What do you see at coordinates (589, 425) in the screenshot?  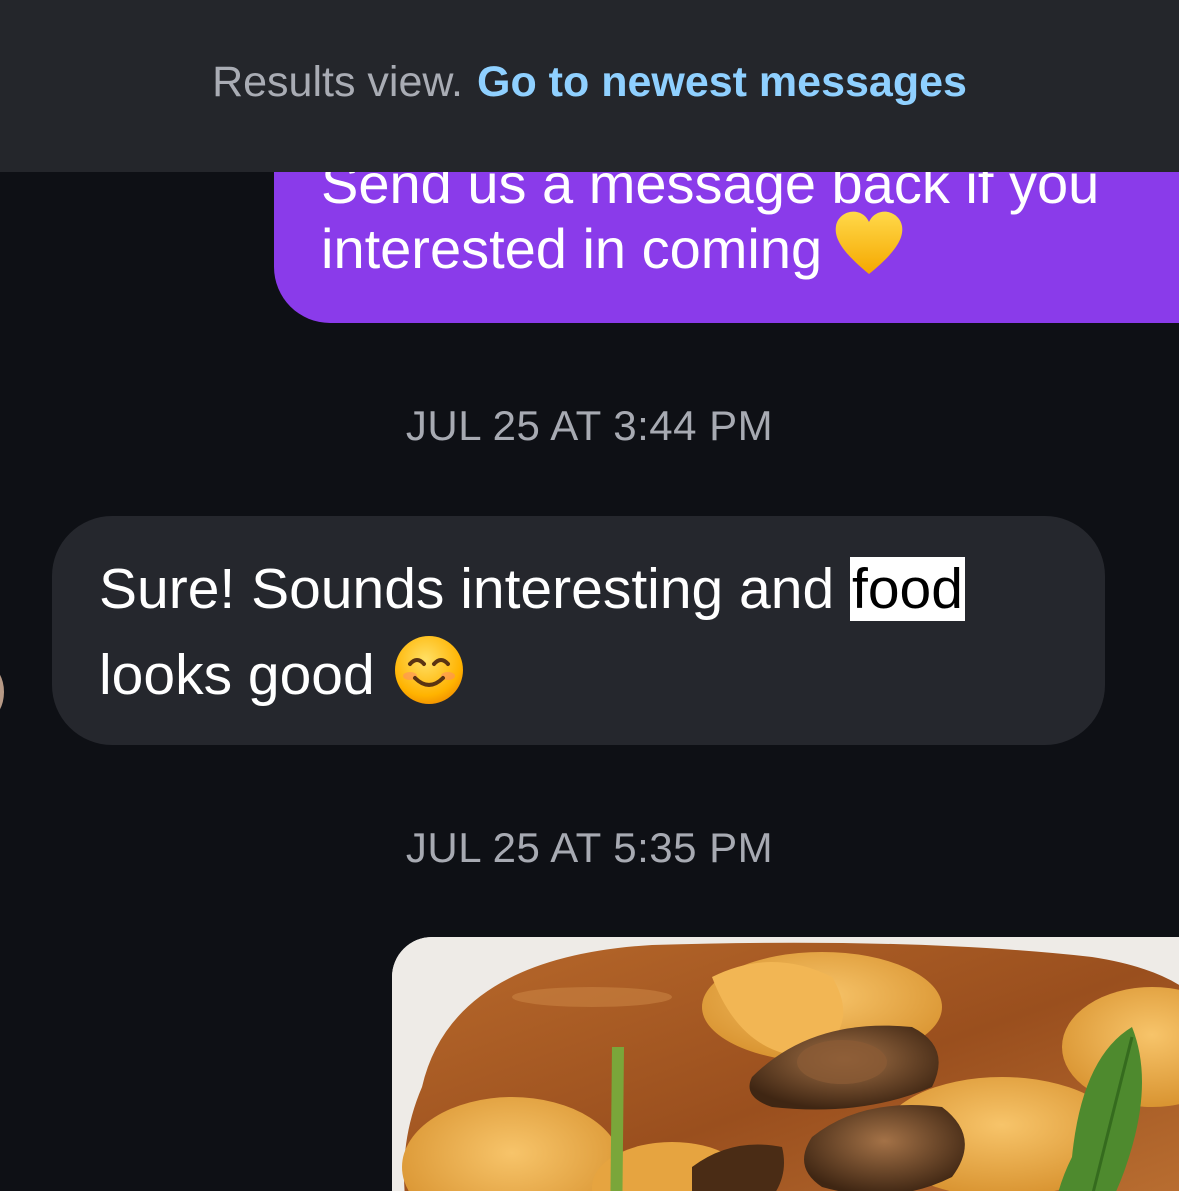 I see `message-timestamp: JUL 25 AT 3:44 PM` at bounding box center [589, 425].